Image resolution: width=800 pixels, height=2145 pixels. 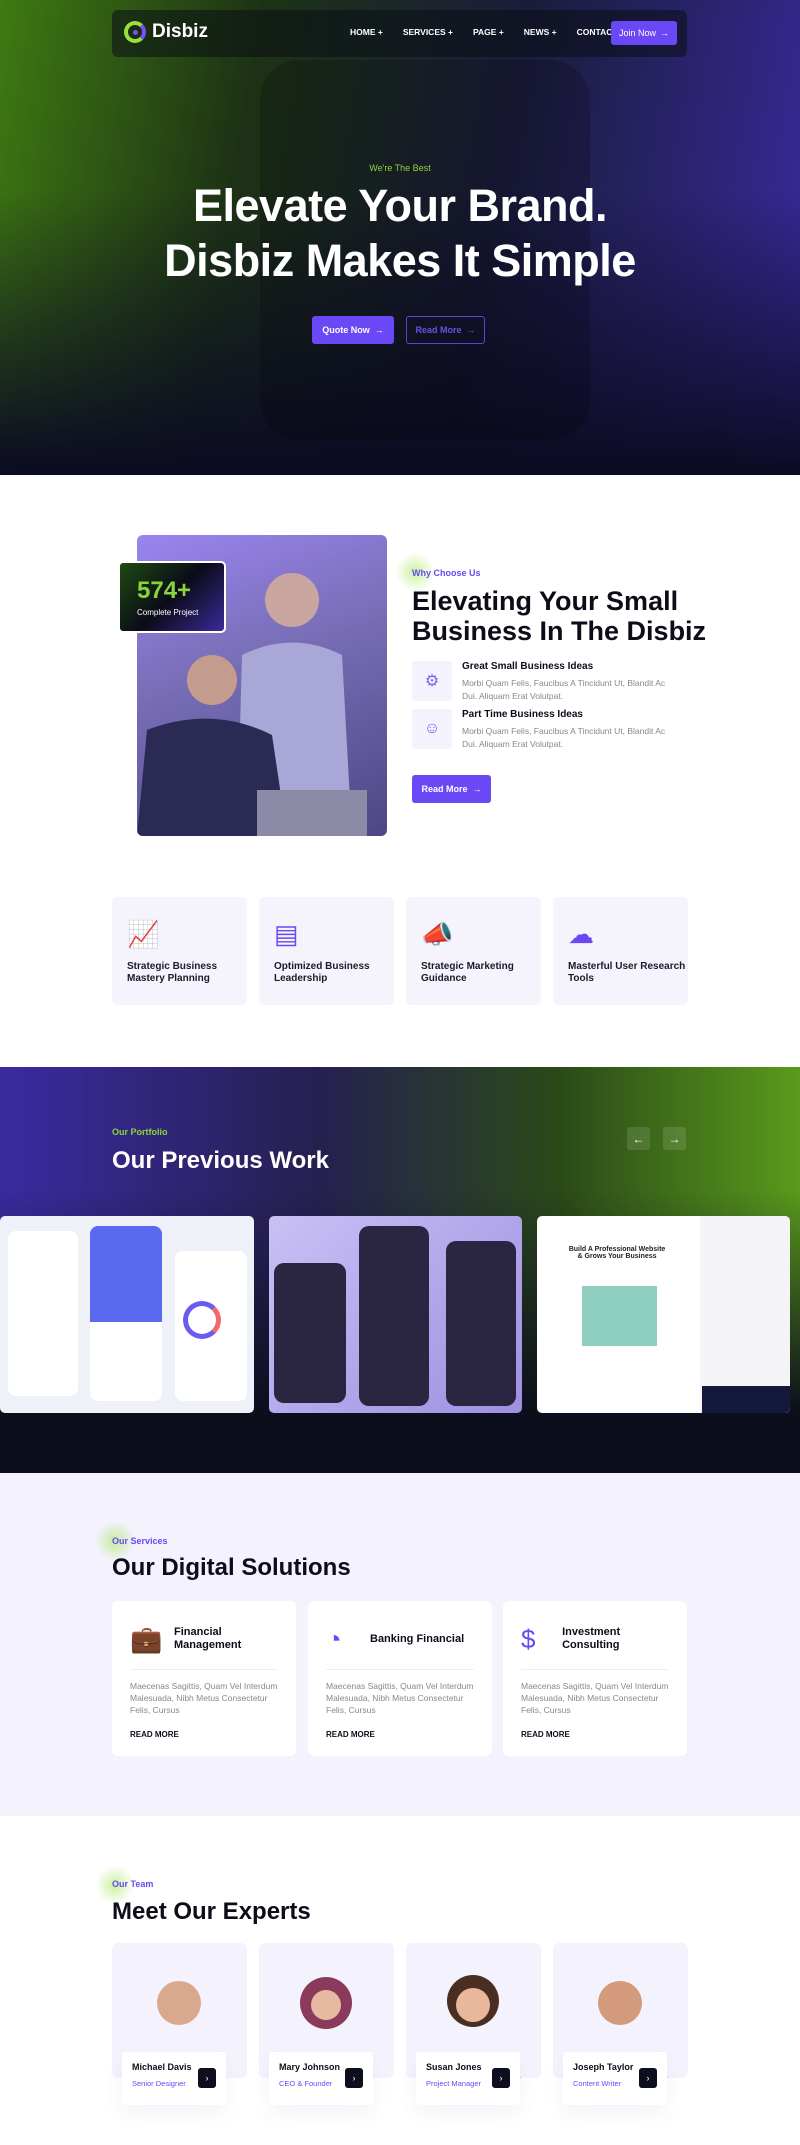 I want to click on brand-name: Disbiz, so click(x=180, y=31).